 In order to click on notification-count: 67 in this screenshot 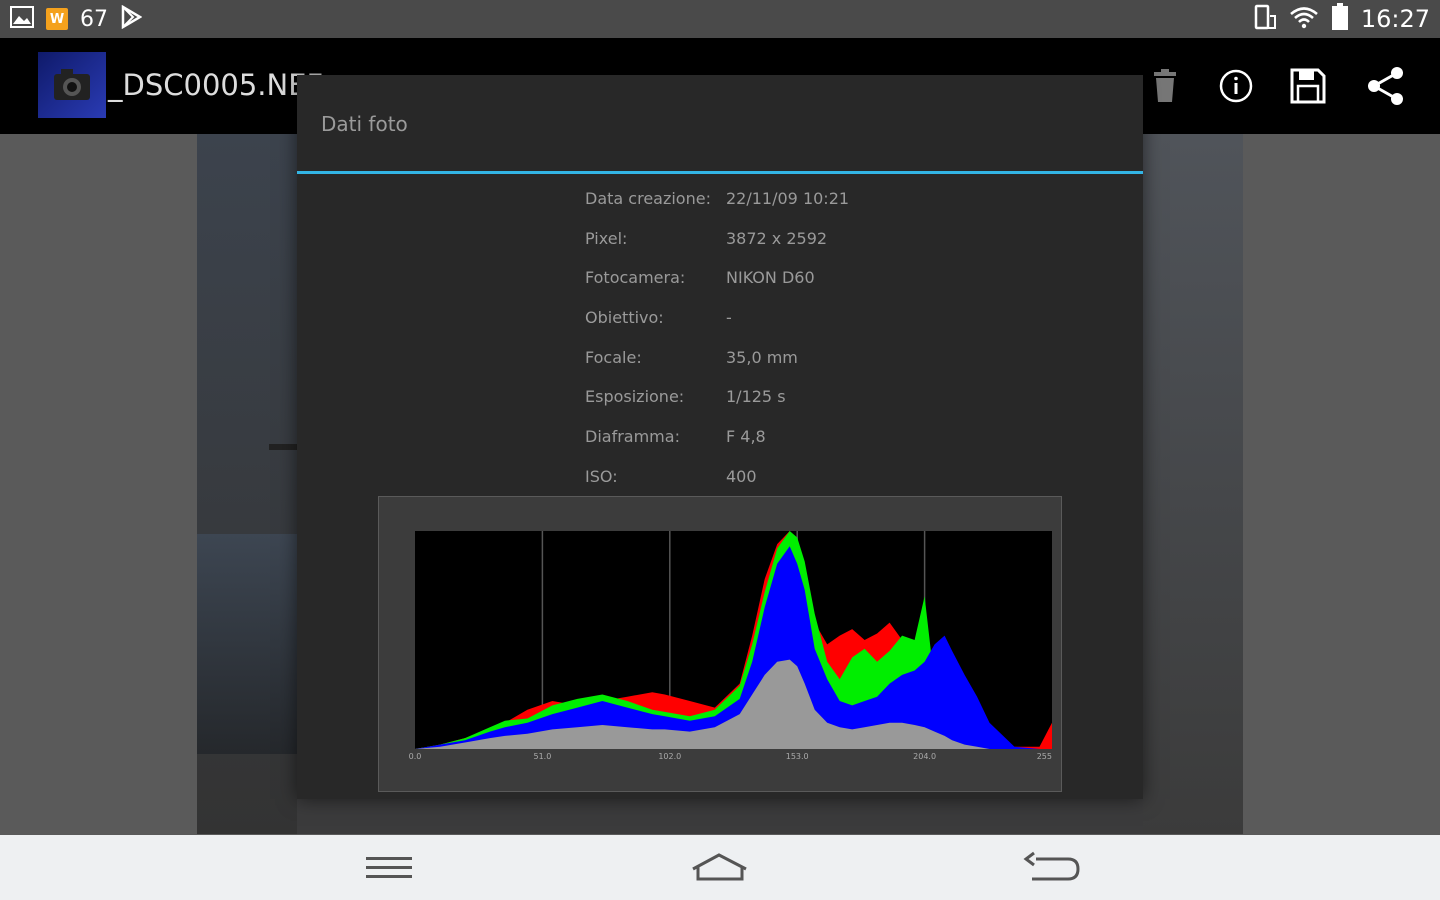, I will do `click(94, 19)`.